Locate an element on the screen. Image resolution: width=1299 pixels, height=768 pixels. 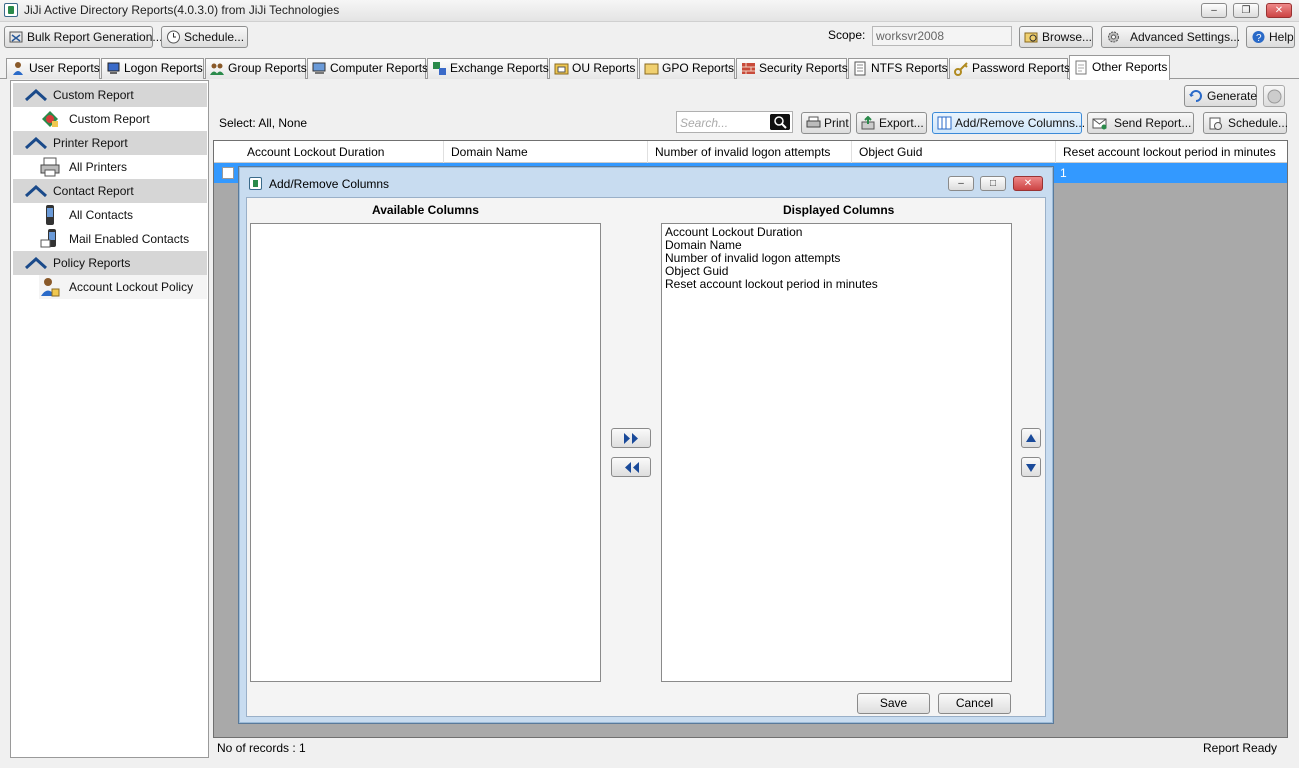
sidebar-item-custom-report: Custom Report is located at coordinates (123, 119).